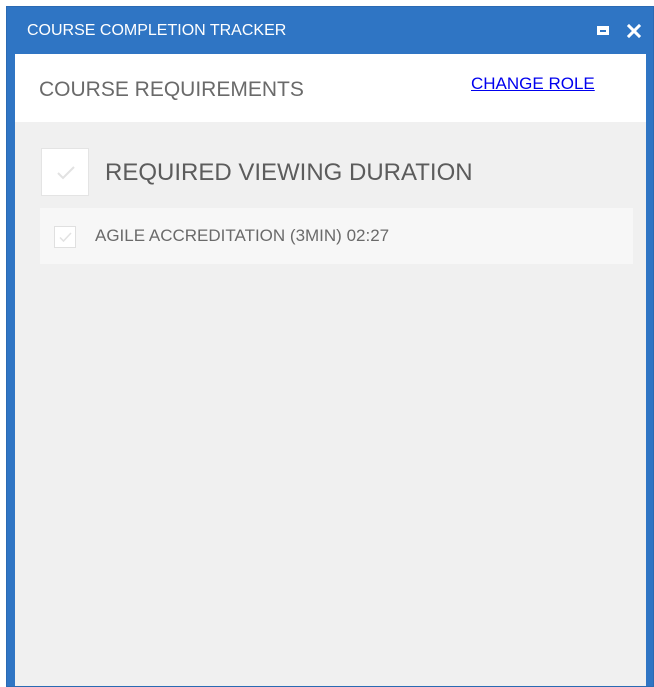 The height and width of the screenshot is (687, 654). I want to click on requirement-label: AGILE ACCREDITATION (3MIN) 02:27, so click(242, 235).